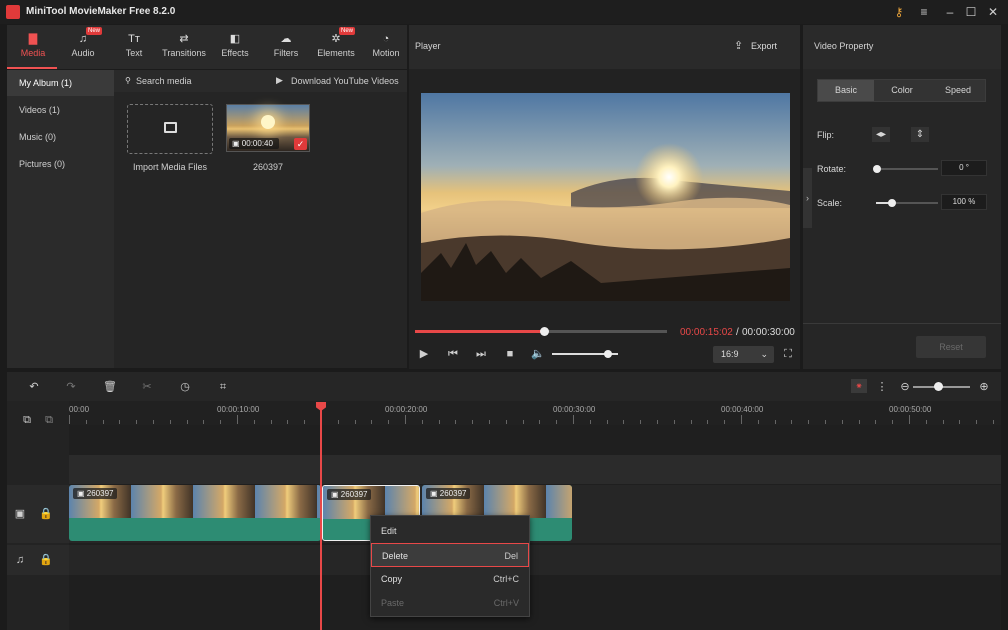 The height and width of the screenshot is (630, 1008). Describe the element at coordinates (971, 12) in the screenshot. I see `maximize-icon: ☐` at that location.